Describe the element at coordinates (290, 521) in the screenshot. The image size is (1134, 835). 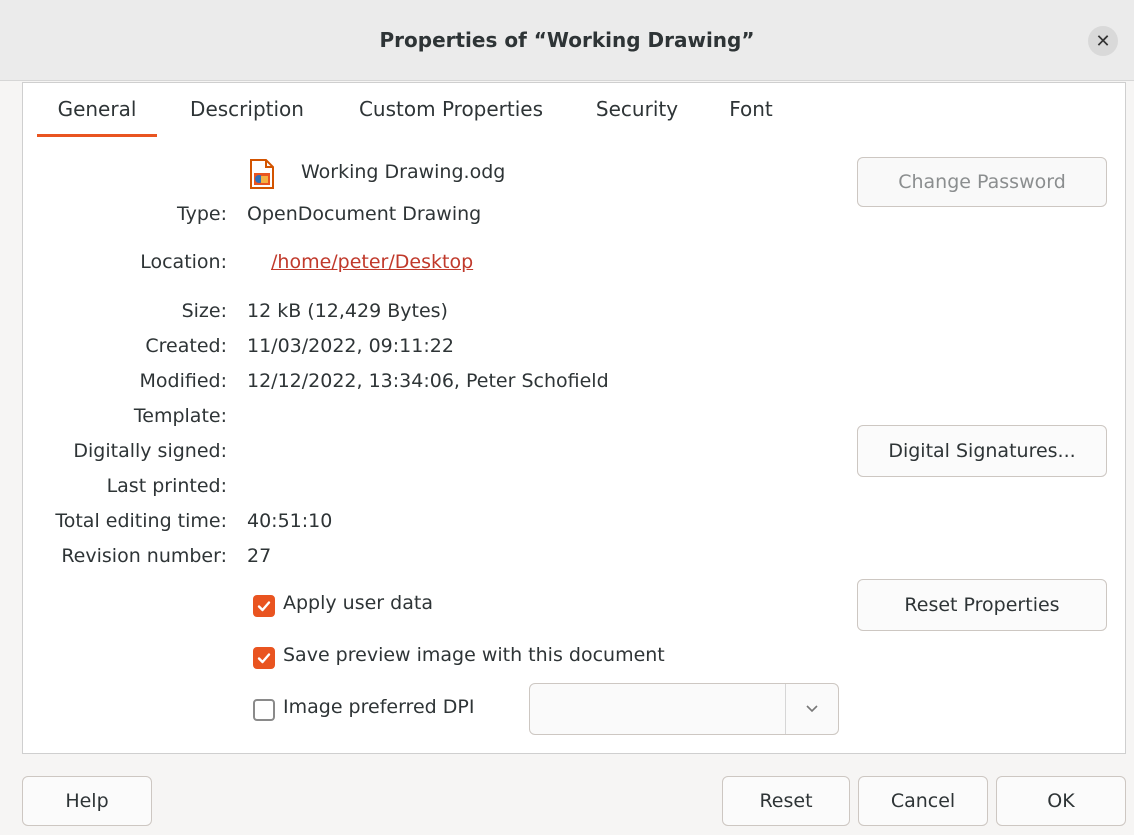
I see `total-editing-time-value: 40:51:10` at that location.